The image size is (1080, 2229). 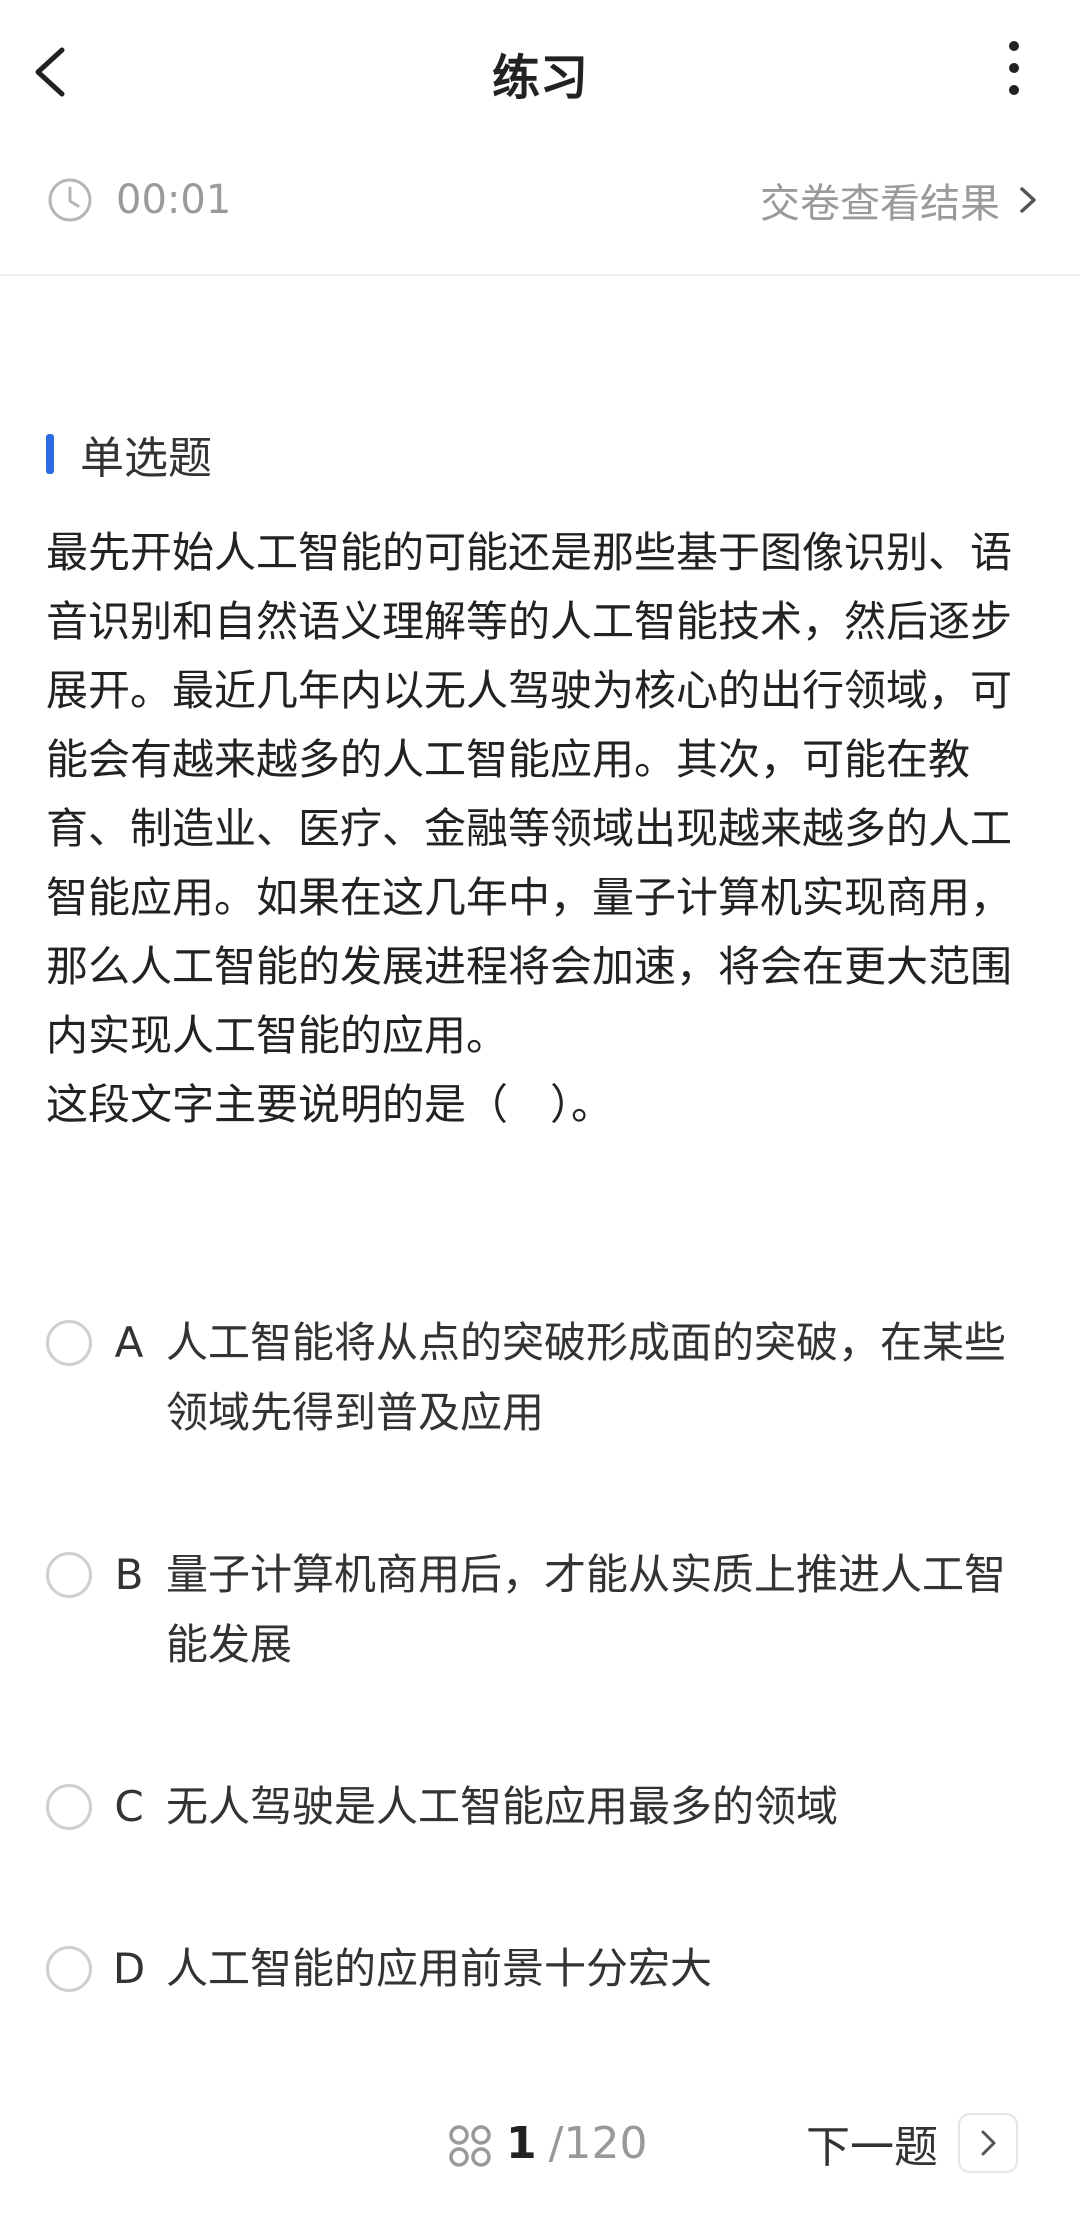 I want to click on timer-bar: 00:01 交卷查看结果, so click(x=540, y=208).